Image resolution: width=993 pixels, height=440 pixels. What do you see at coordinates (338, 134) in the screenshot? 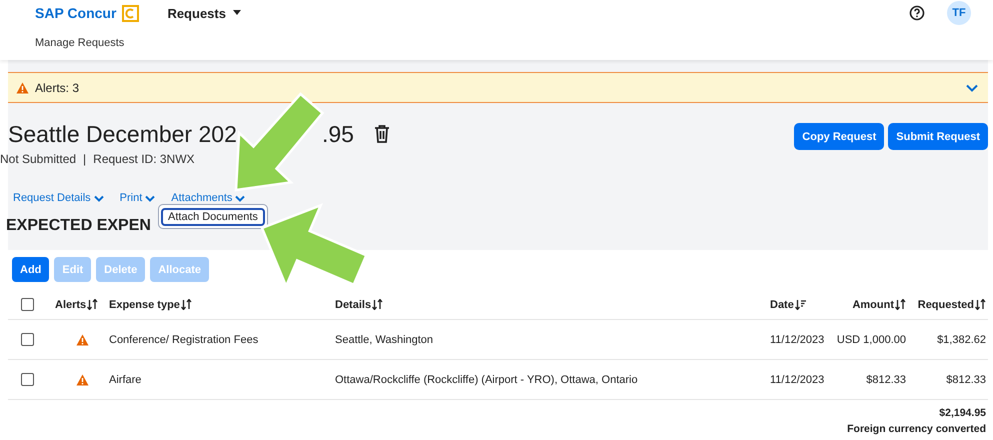
I see `request-total: .95` at bounding box center [338, 134].